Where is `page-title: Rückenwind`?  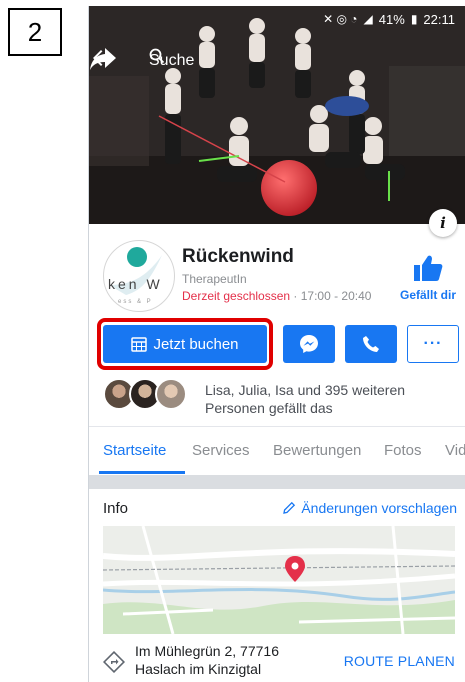 page-title: Rückenwind is located at coordinates (238, 256).